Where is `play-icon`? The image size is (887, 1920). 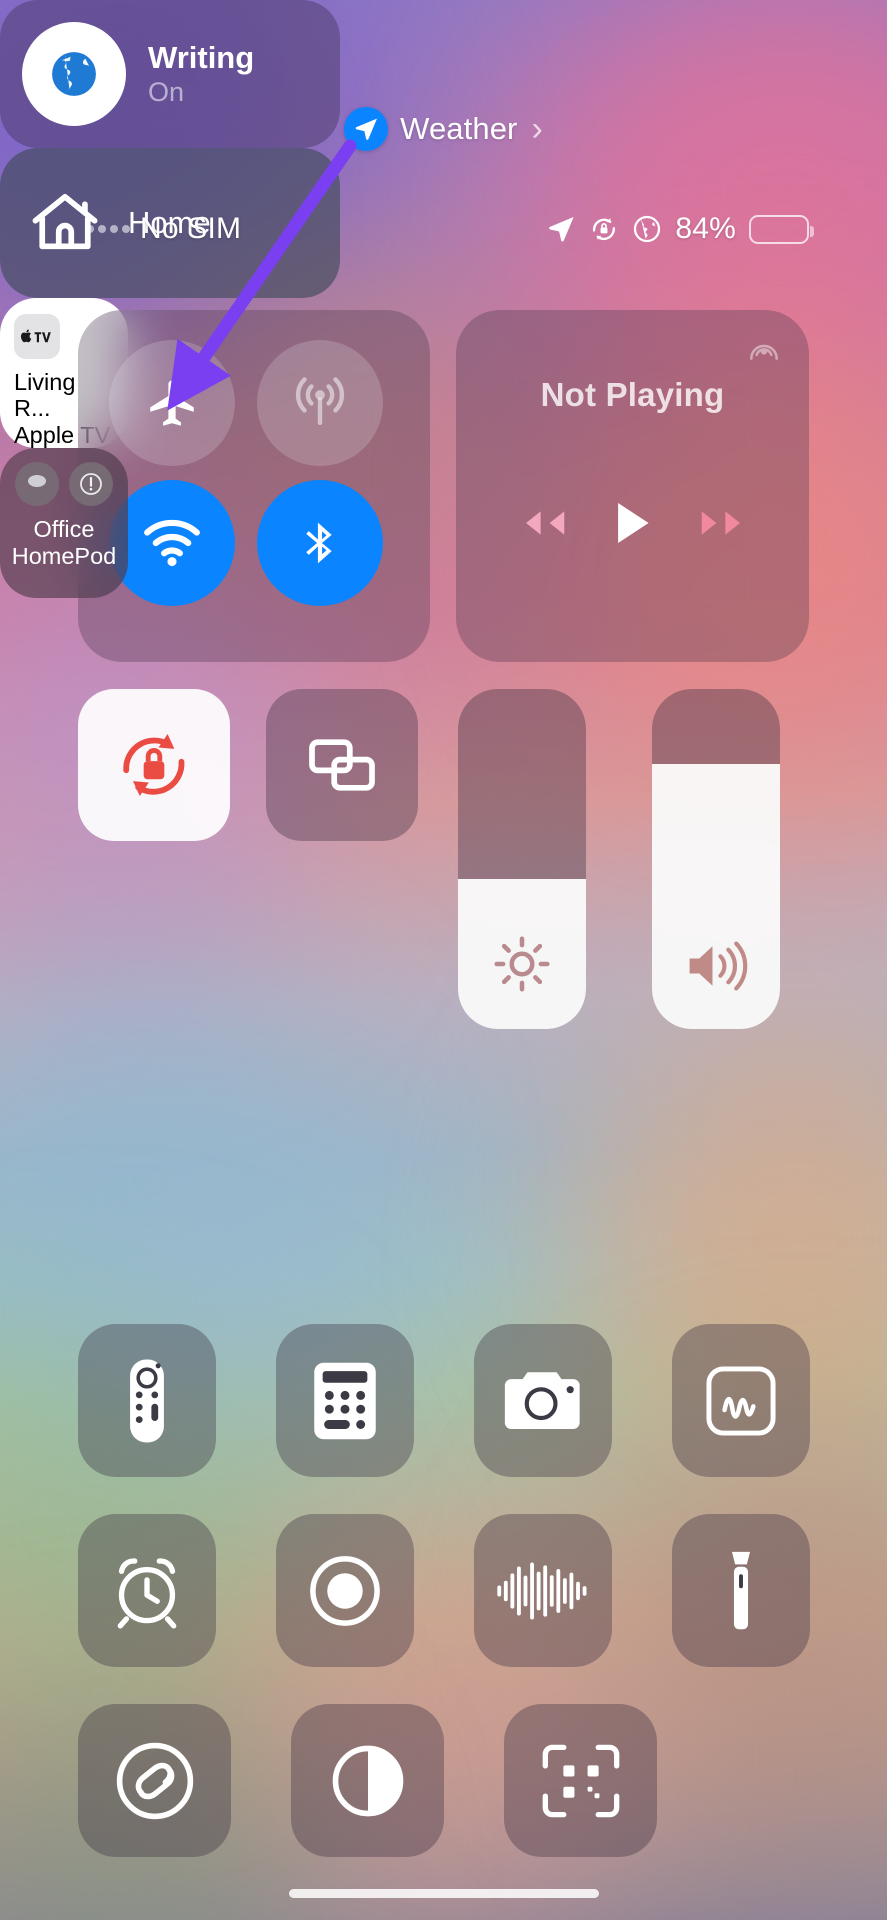
play-icon is located at coordinates (633, 523).